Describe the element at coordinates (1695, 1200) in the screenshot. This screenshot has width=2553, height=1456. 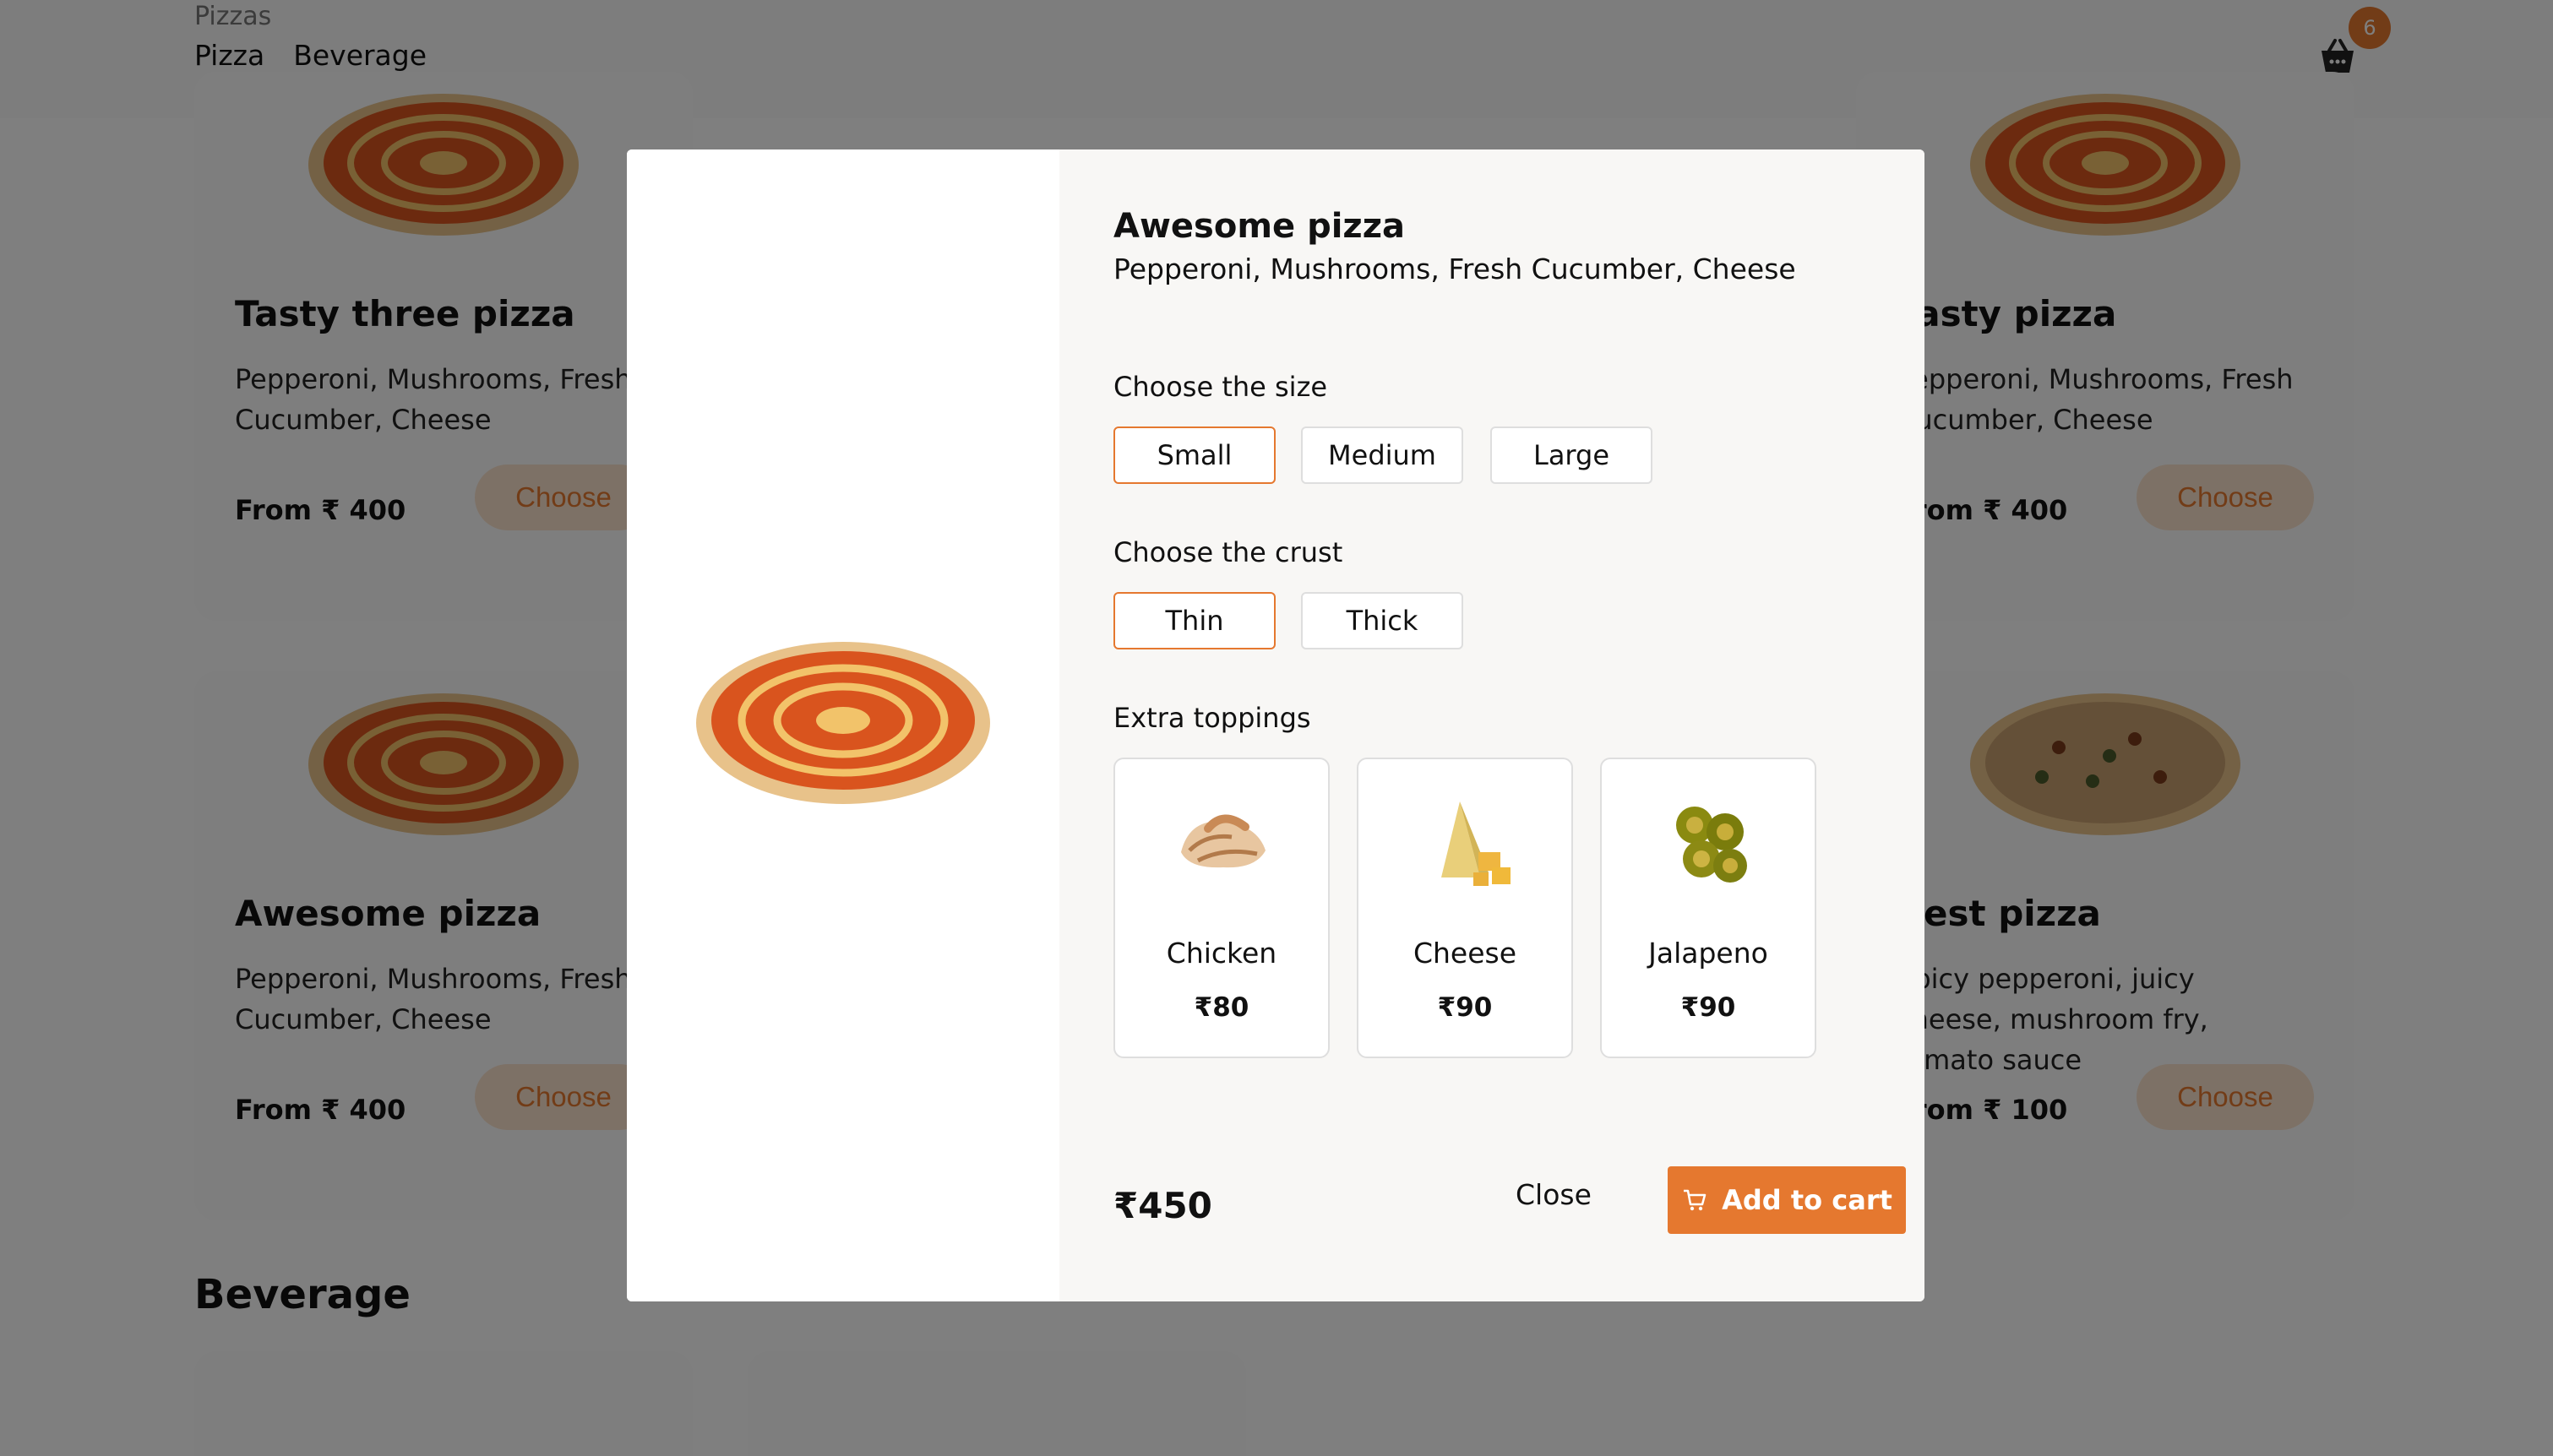
I see `cart-icon` at that location.